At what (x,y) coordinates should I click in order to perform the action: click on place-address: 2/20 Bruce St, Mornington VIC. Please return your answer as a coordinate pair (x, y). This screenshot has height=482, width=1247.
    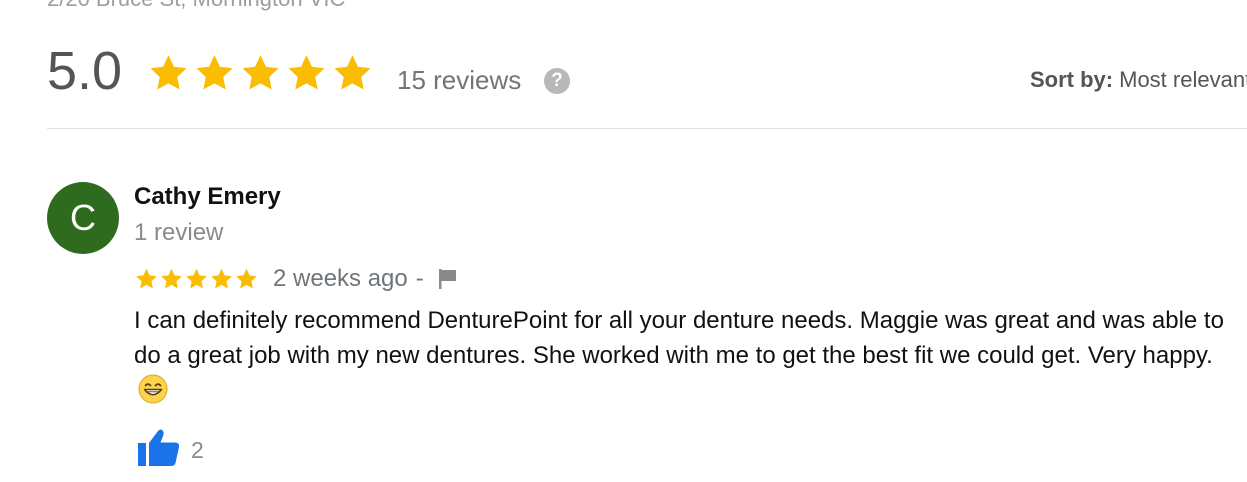
    Looking at the image, I should click on (196, 6).